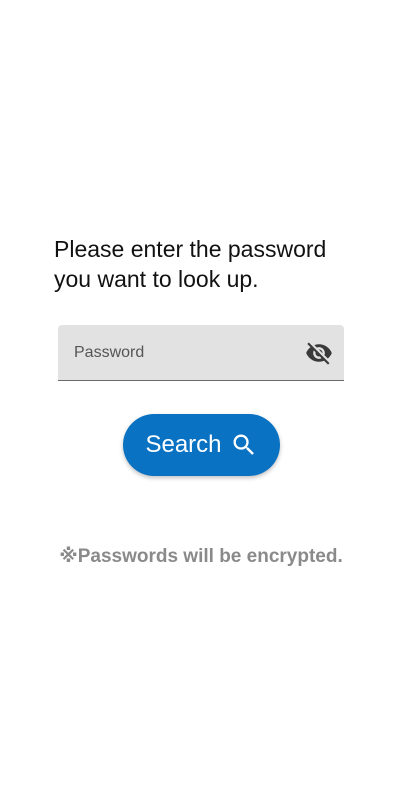 This screenshot has width=402, height=800. What do you see at coordinates (190, 249) in the screenshot?
I see `instruction-line-1: Please enter the password` at bounding box center [190, 249].